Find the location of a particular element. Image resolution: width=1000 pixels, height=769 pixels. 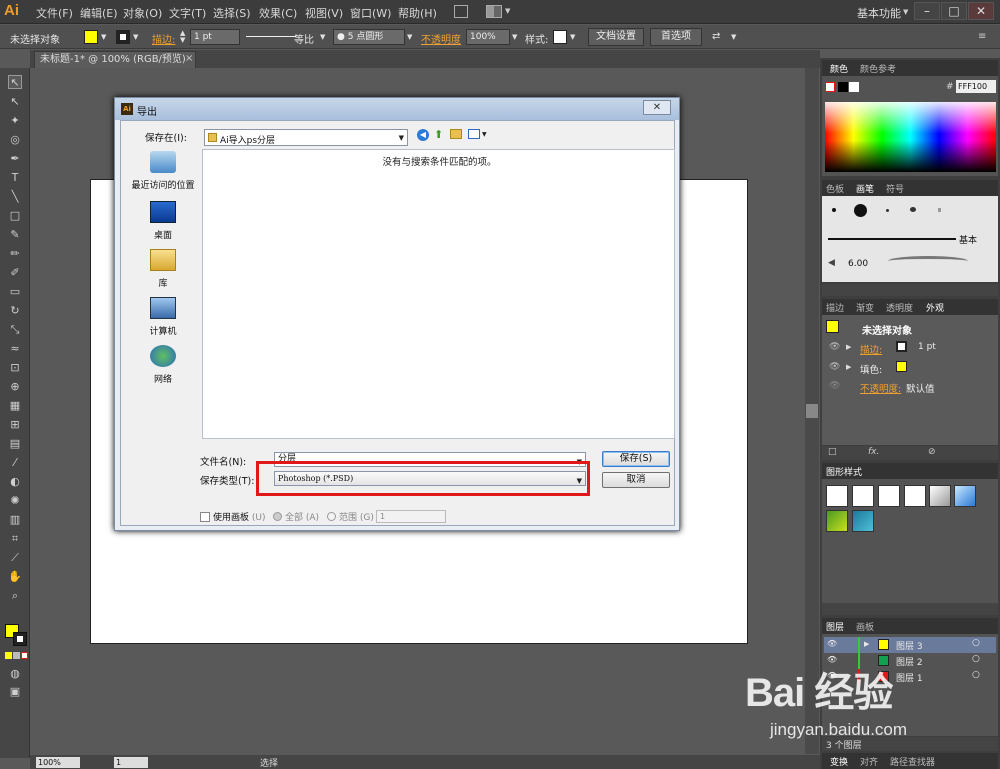

appearance-opacity-label: 不透明度: is located at coordinates (880, 388).